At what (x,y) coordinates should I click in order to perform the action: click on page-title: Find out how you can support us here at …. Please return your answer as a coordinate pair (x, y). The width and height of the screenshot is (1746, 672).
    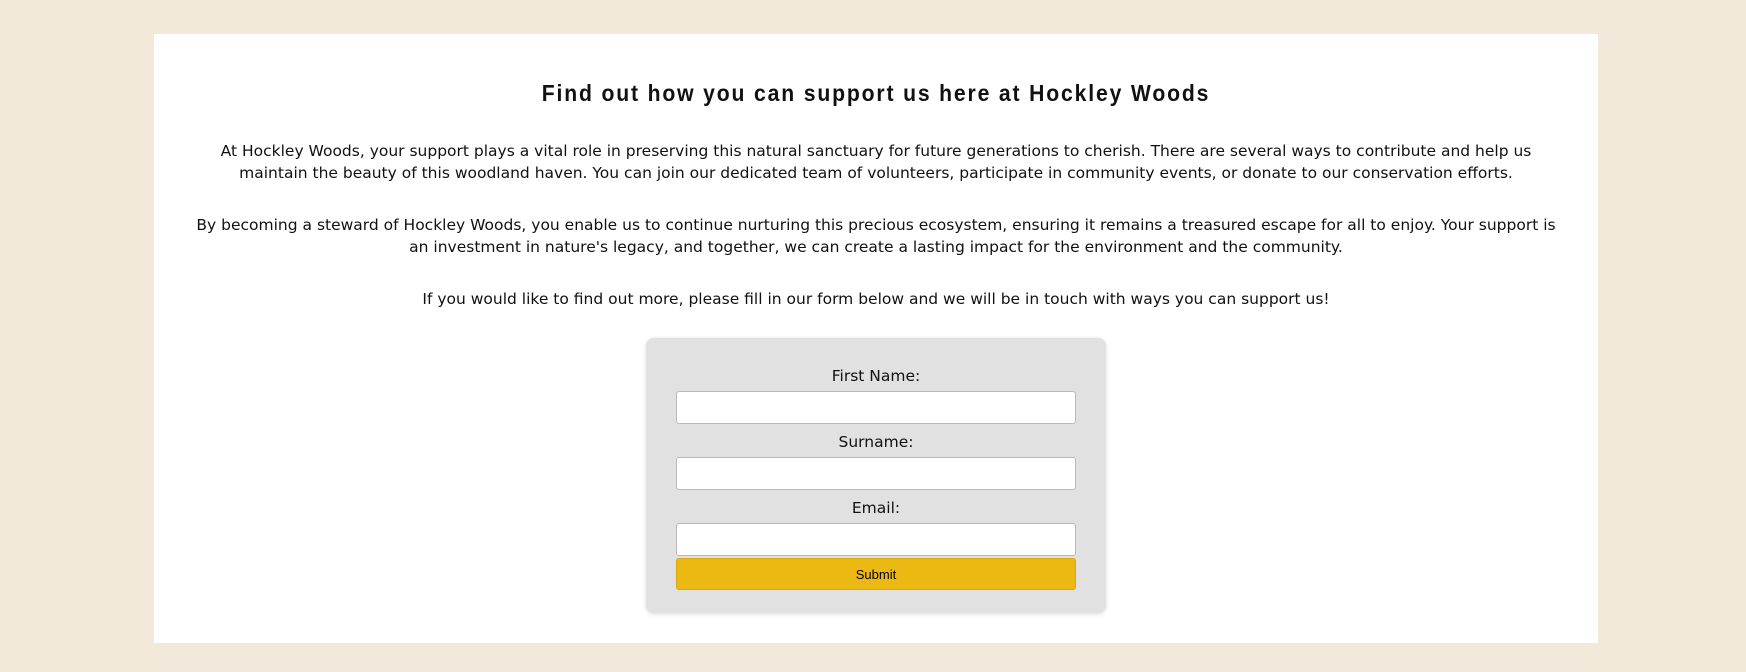
    Looking at the image, I should click on (876, 93).